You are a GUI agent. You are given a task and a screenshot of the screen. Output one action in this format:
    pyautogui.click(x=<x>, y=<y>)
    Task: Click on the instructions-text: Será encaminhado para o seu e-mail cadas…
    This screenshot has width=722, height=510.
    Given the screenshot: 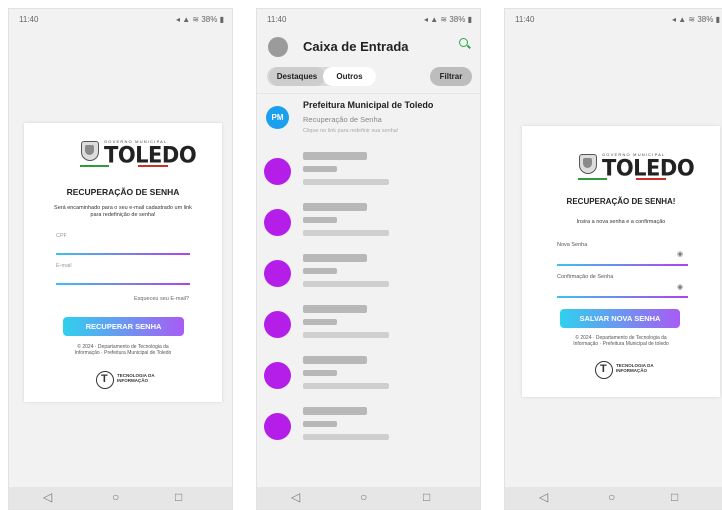 What is the action you would take?
    pyautogui.click(x=123, y=211)
    